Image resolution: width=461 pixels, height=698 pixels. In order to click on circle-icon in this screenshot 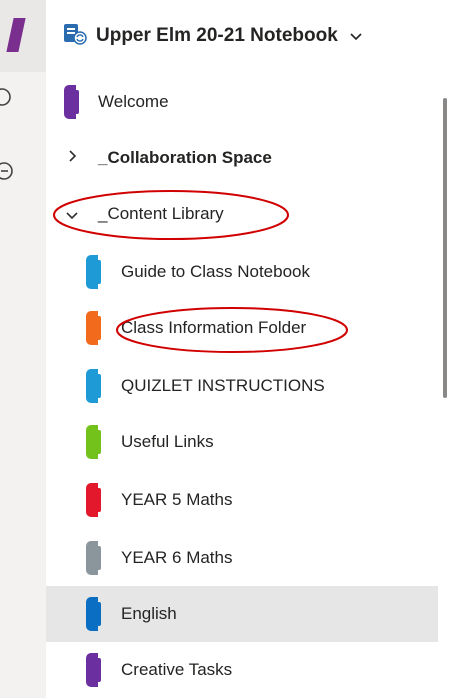, I will do `click(11, 99)`.